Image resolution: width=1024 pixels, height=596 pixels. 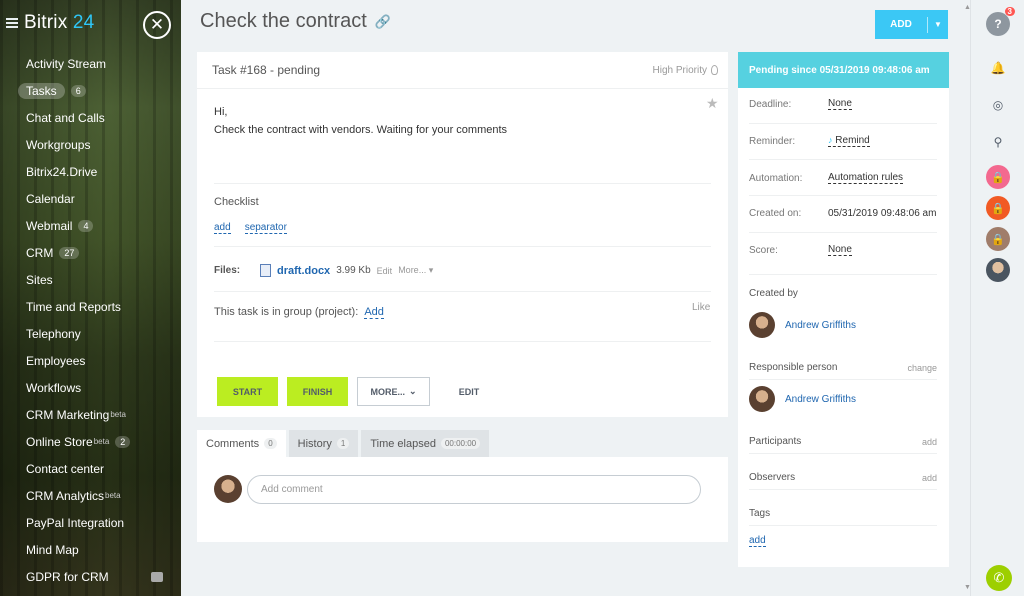 What do you see at coordinates (393, 391) in the screenshot?
I see `more-button: MORE... ⌄` at bounding box center [393, 391].